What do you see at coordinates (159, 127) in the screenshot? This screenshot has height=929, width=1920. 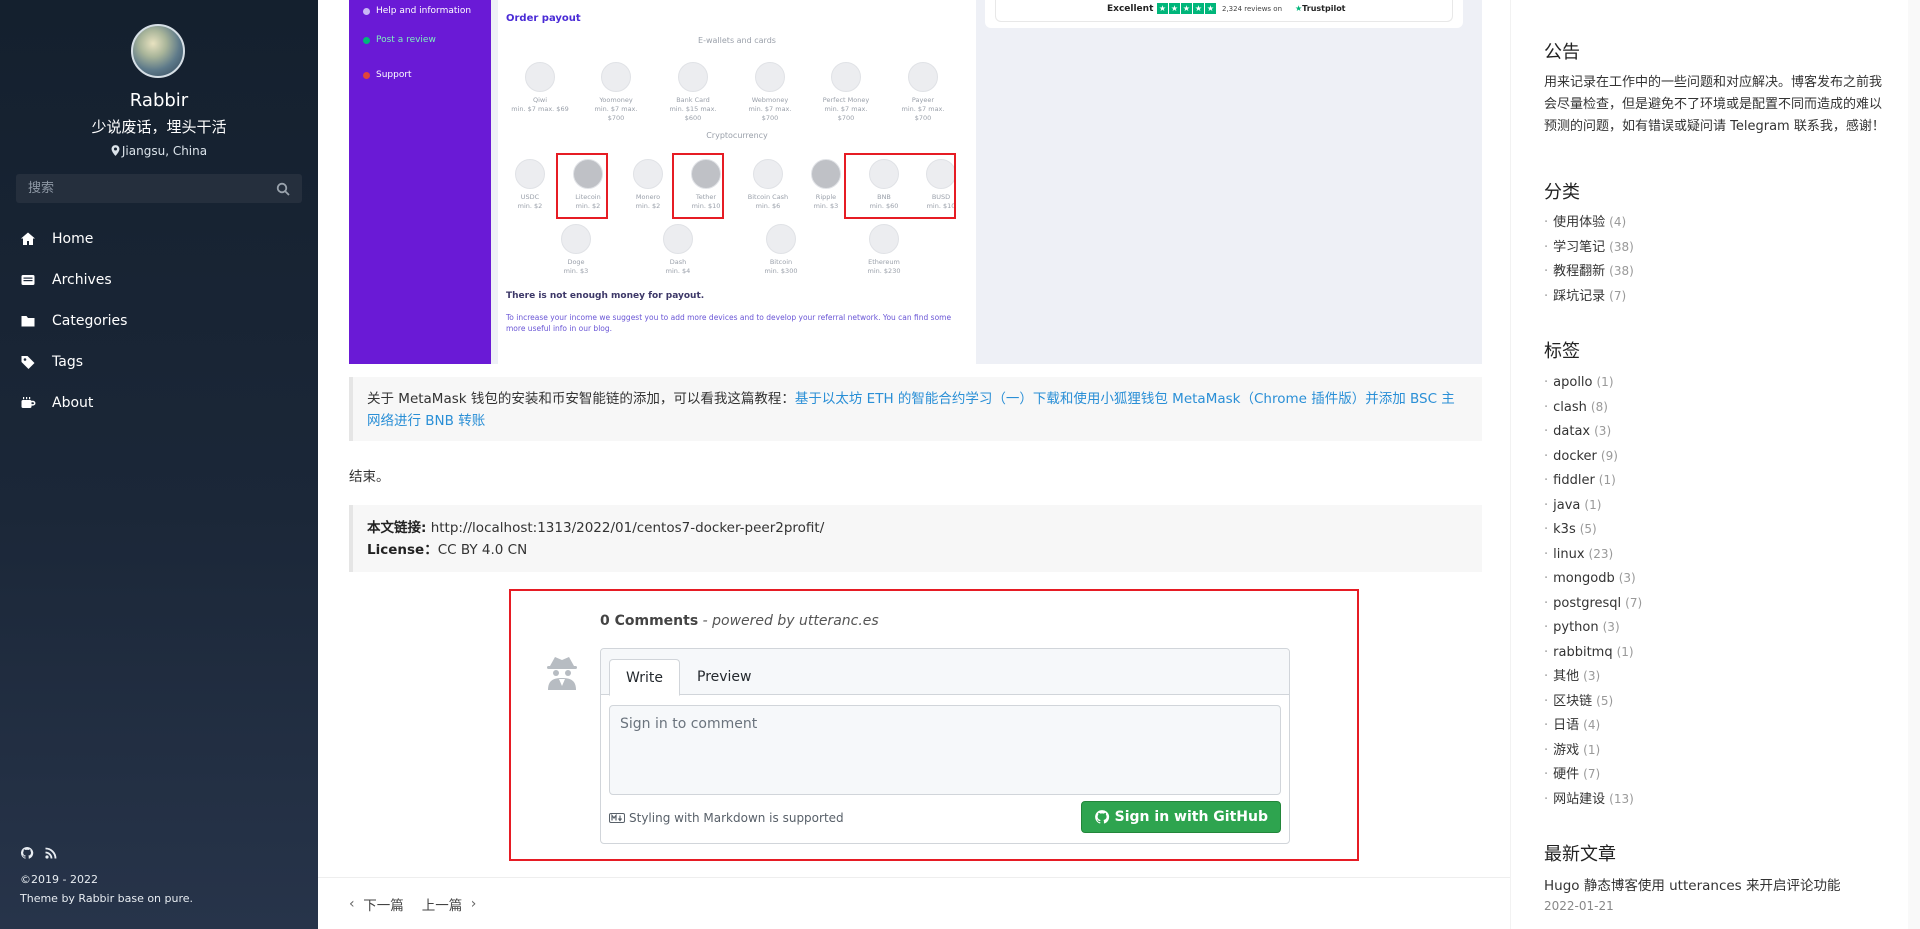 I see `author-motto: 少说废话，埋头干活` at bounding box center [159, 127].